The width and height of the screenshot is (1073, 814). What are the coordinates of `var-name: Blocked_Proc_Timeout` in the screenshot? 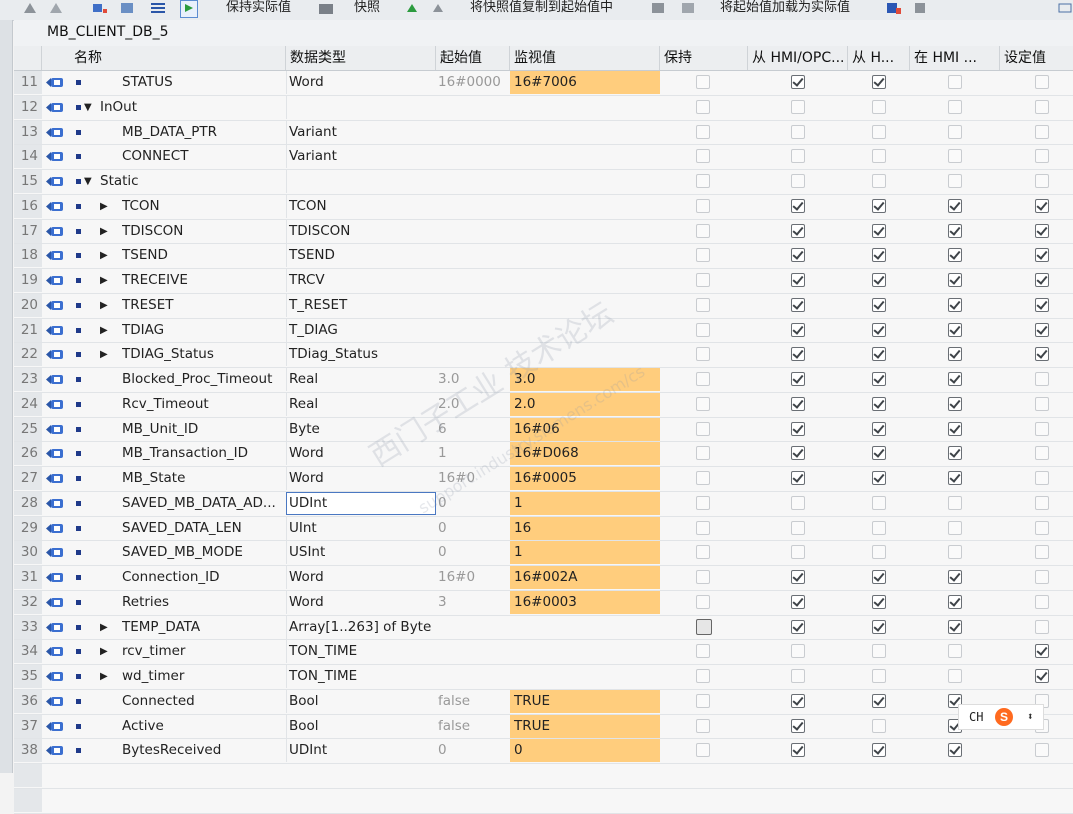 It's located at (203, 379).